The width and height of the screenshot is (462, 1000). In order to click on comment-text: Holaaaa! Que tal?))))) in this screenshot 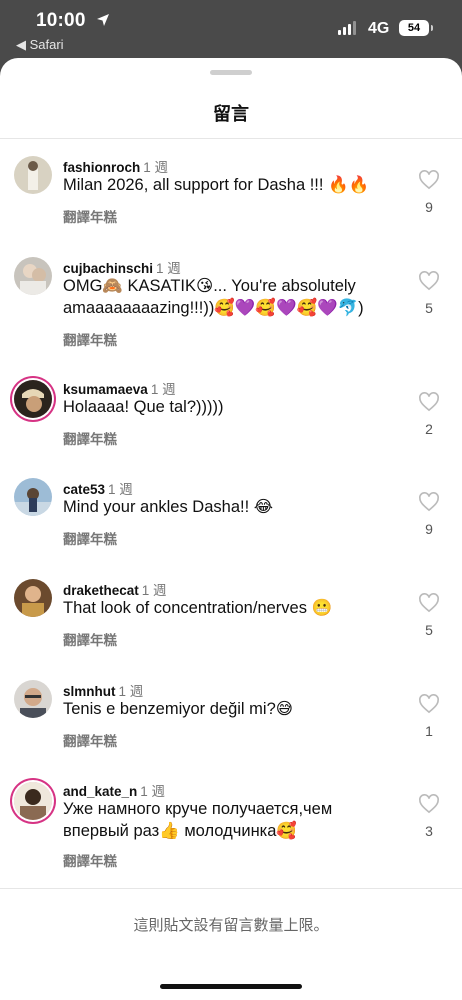, I will do `click(143, 407)`.